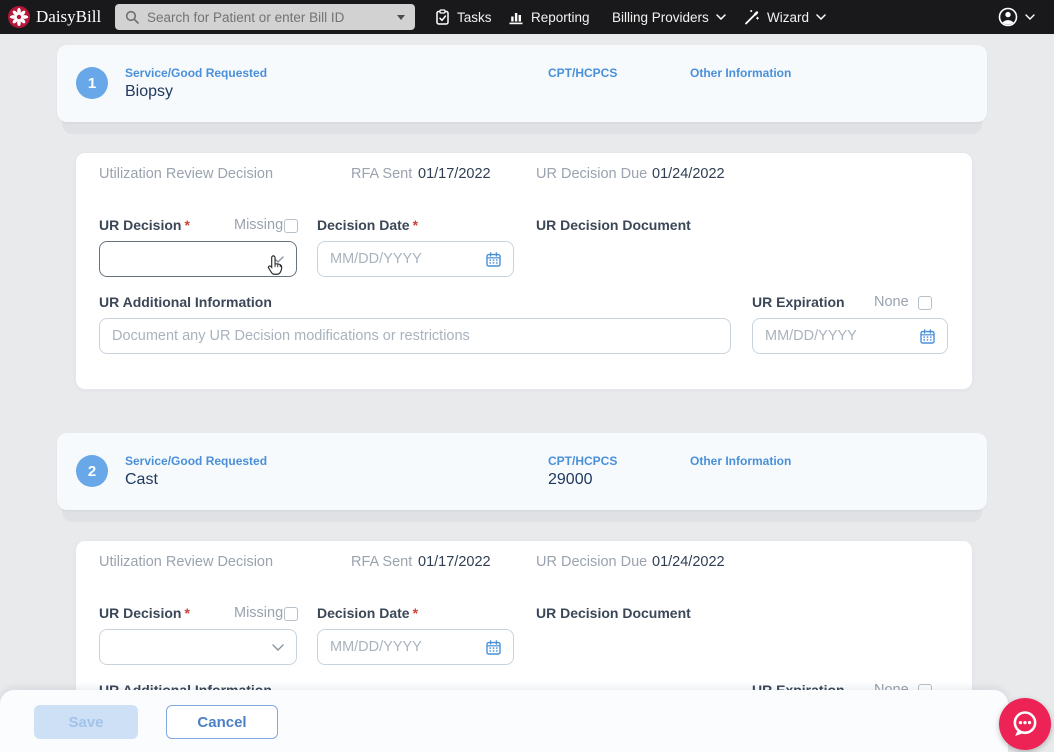  Describe the element at coordinates (141, 479) in the screenshot. I see `service-name: Cast` at that location.